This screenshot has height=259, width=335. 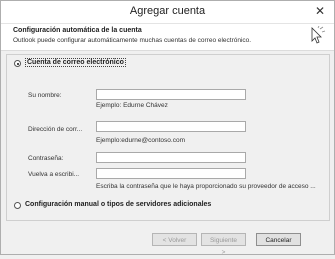 I want to click on email-account-label: Cuenta de correo electrónico, so click(x=75, y=62).